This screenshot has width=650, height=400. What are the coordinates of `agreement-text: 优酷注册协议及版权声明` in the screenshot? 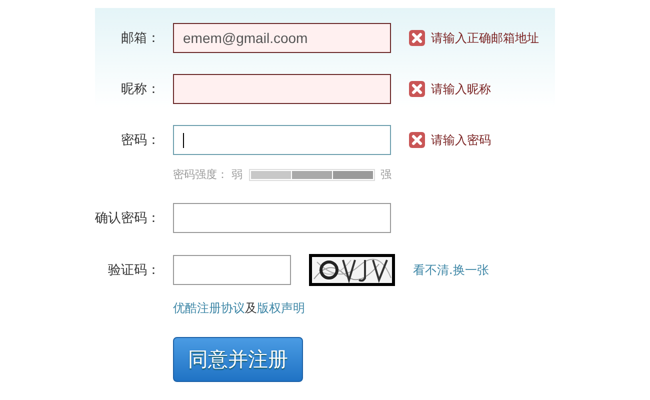 It's located at (239, 308).